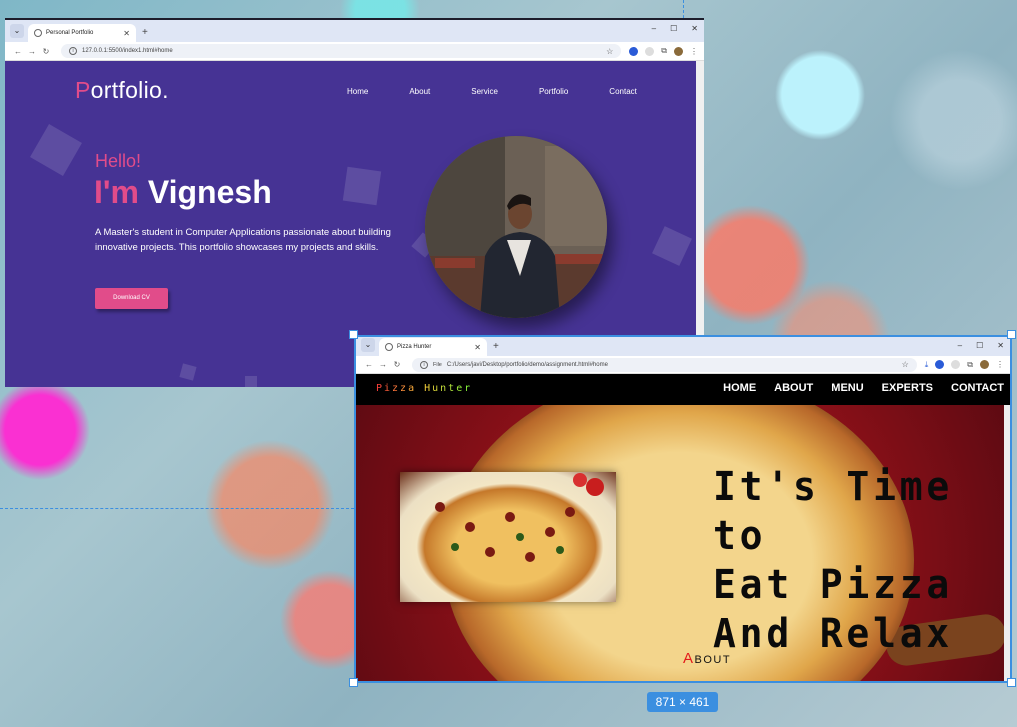 The height and width of the screenshot is (727, 1017). What do you see at coordinates (414, 347) in the screenshot?
I see `tab-title: Pizza Hunter` at bounding box center [414, 347].